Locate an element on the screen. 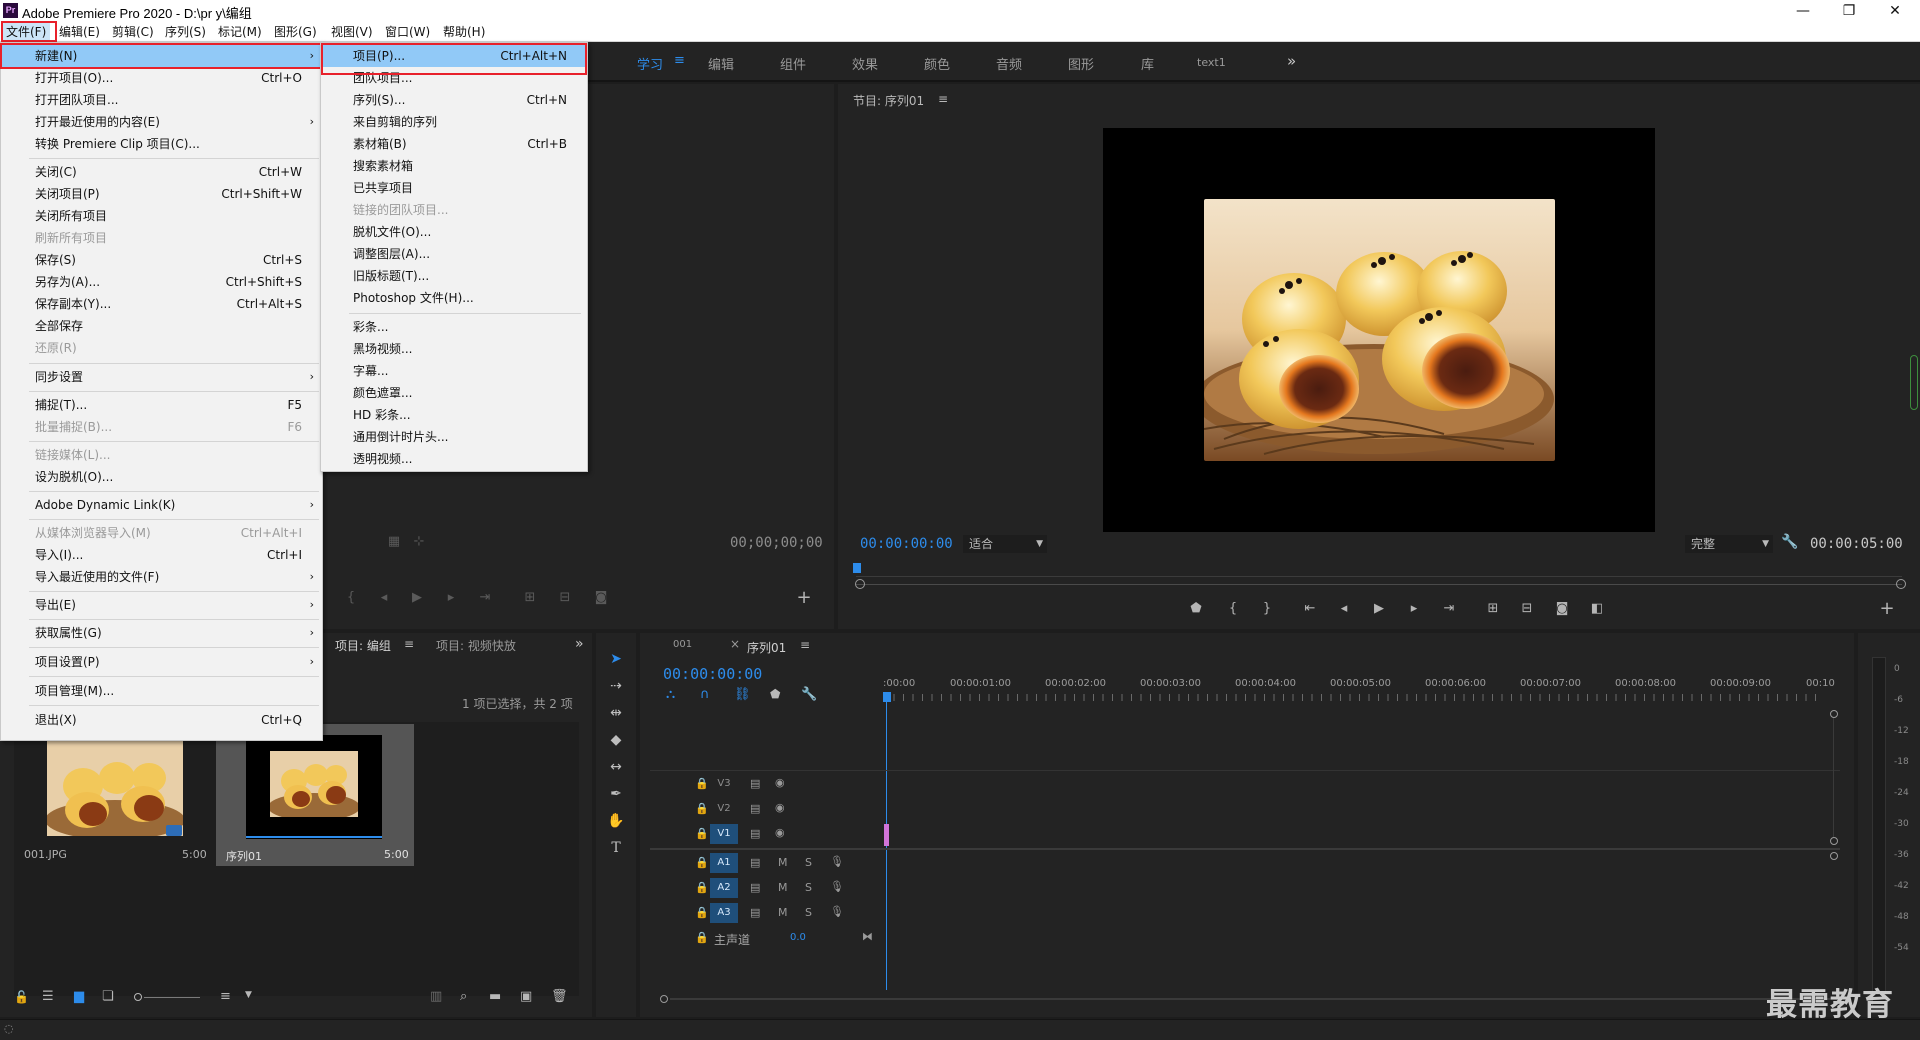 This screenshot has width=1920, height=1040. project-tab-speed: 项目: 视频快放 is located at coordinates (476, 645).